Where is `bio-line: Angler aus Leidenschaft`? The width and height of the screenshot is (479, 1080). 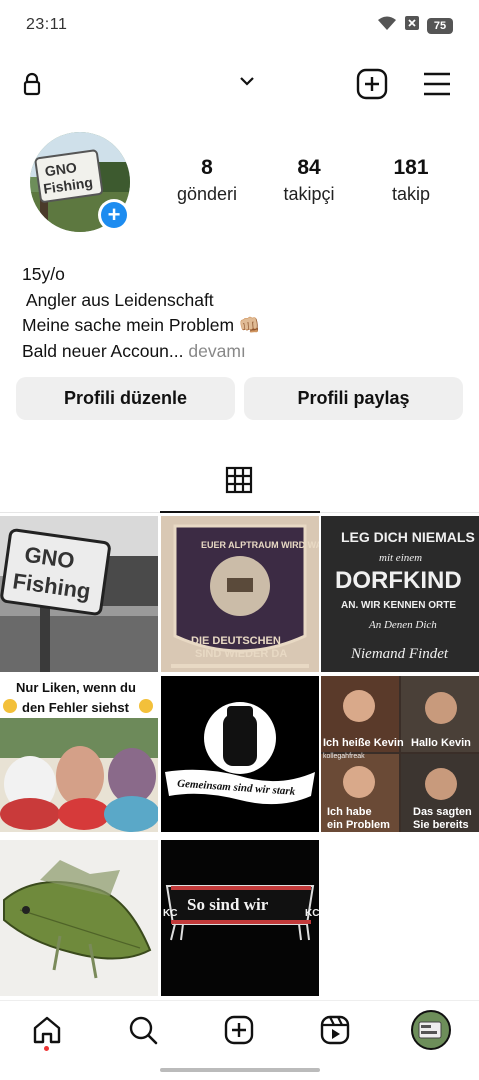
bio-line: Angler aus Leidenschaft is located at coordinates (118, 299).